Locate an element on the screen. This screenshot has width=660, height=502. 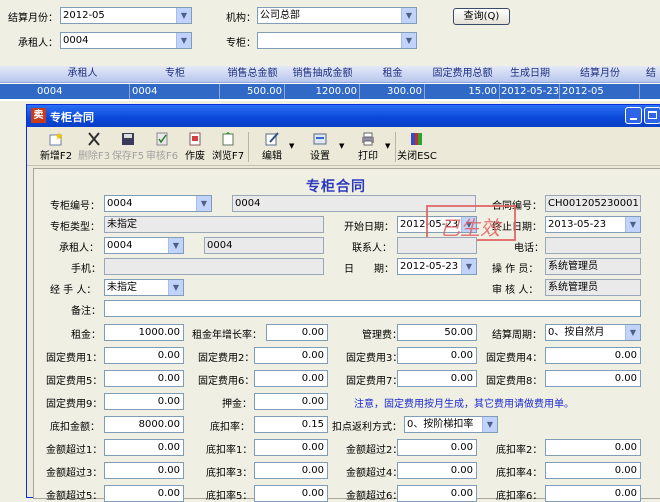
remark-input is located at coordinates (372, 308).